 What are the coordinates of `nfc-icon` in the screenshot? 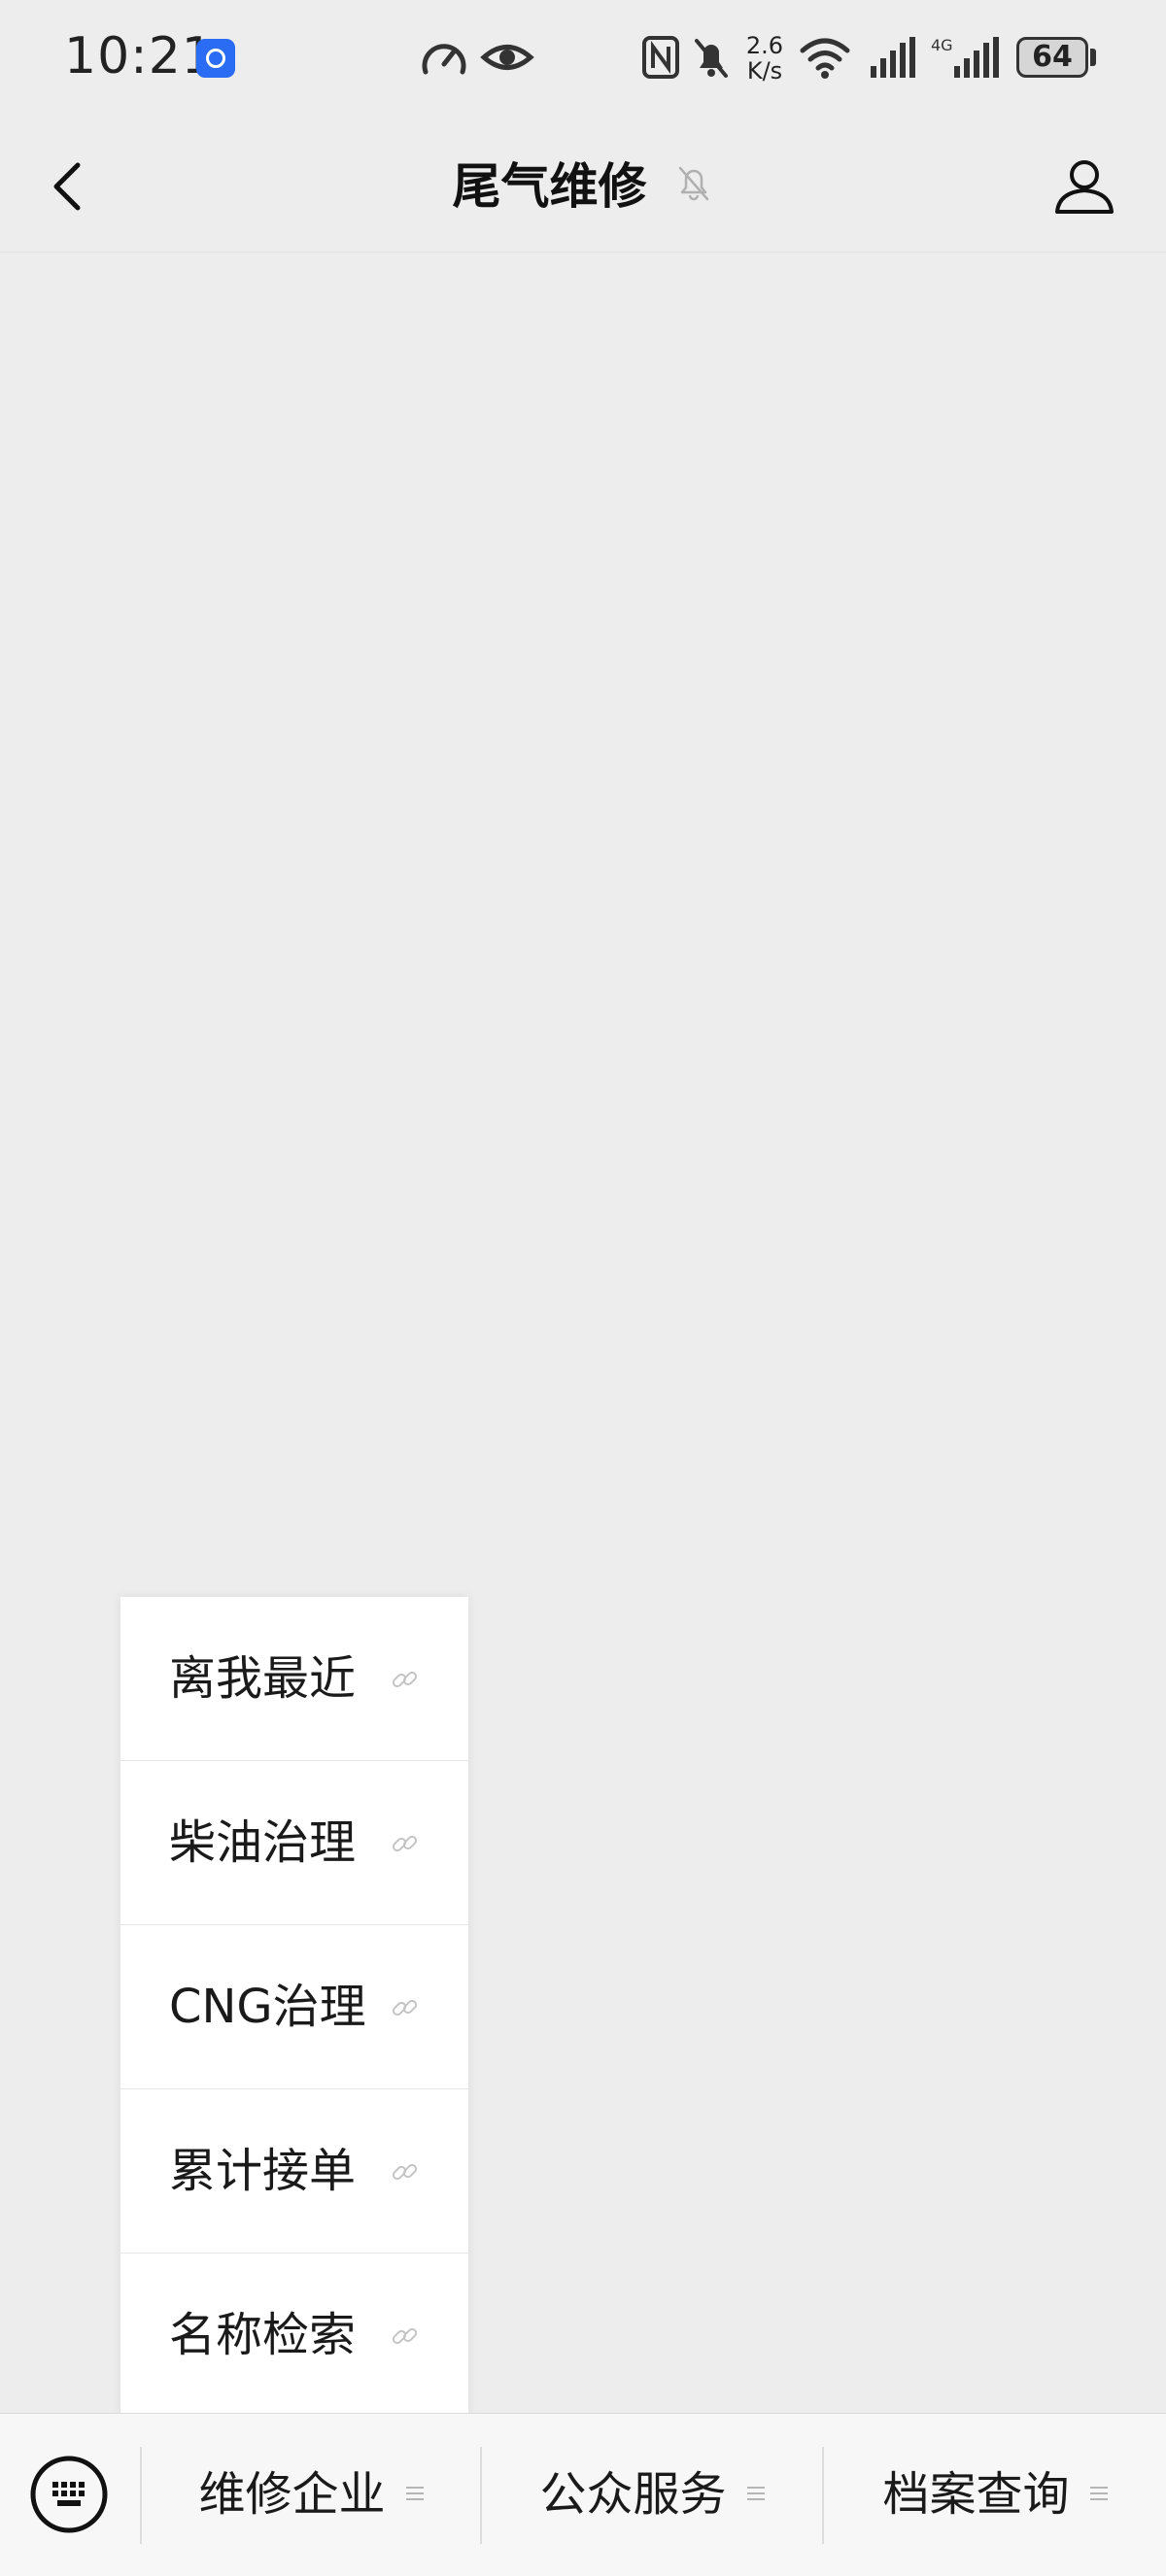 It's located at (660, 57).